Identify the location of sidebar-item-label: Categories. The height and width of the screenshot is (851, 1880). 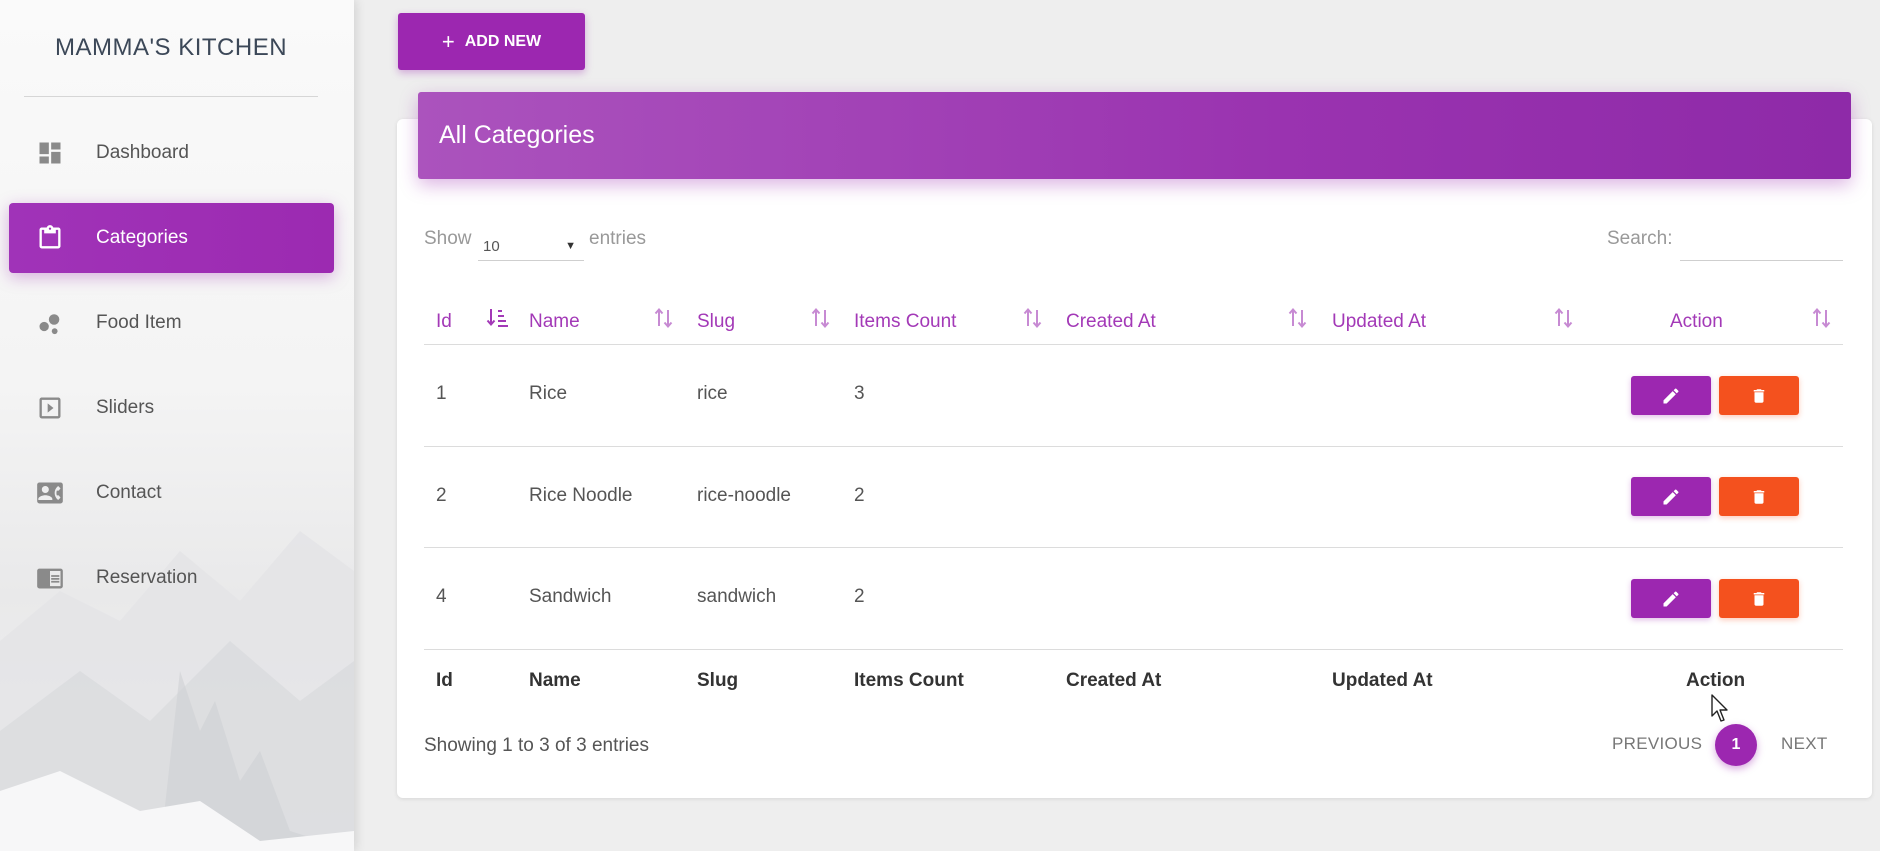
(142, 237).